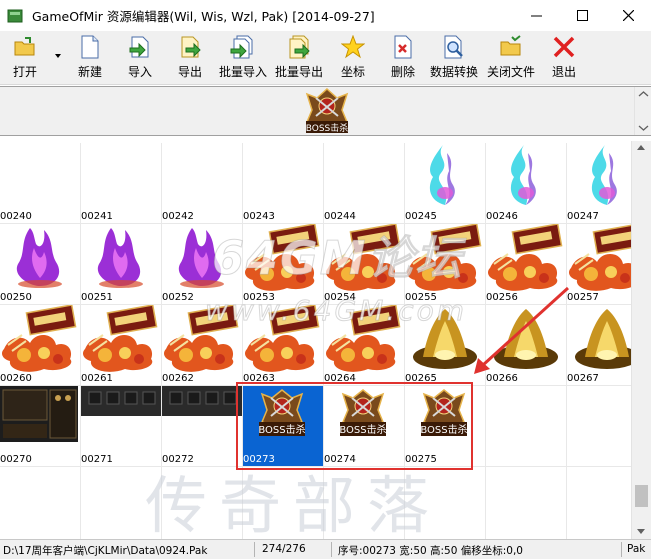  Describe the element at coordinates (445, 183) in the screenshot. I see `image-cell: 00245` at that location.